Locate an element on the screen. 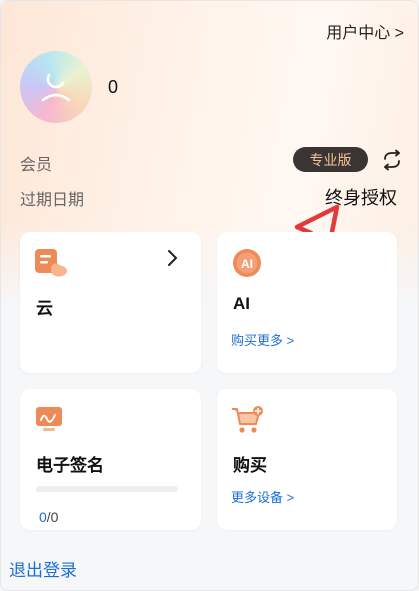  esign-title: 电子签名 is located at coordinates (70, 465).